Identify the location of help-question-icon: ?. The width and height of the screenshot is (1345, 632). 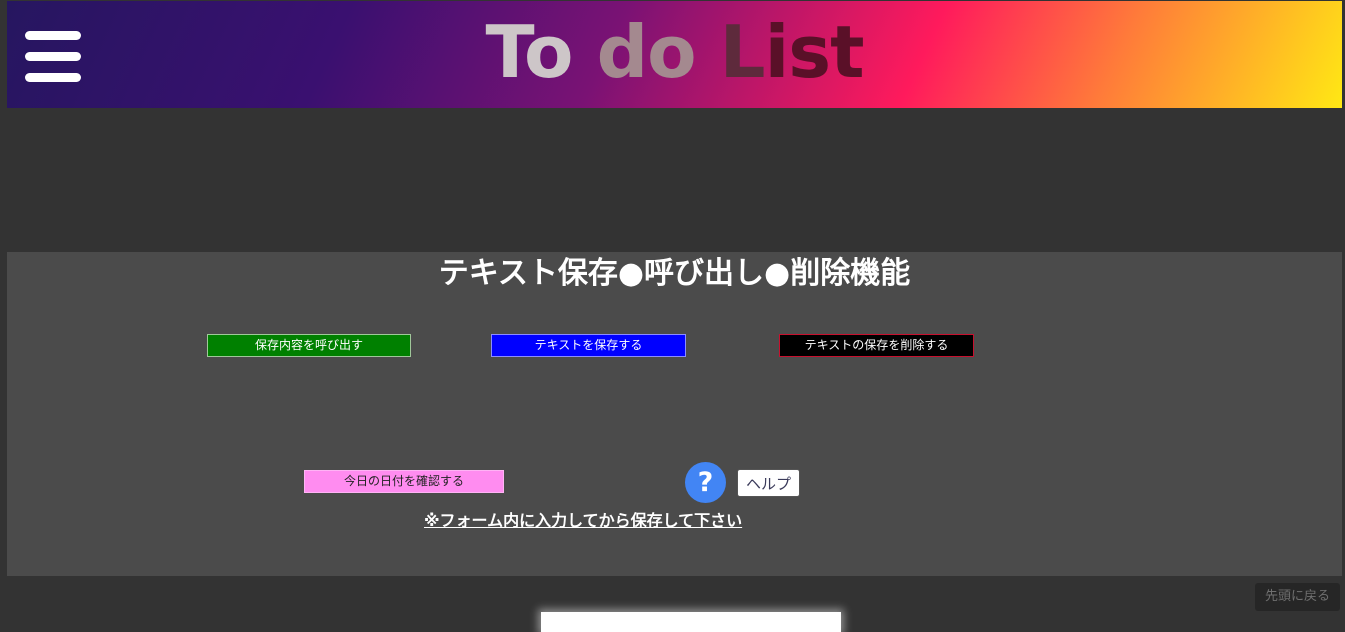
(705, 482).